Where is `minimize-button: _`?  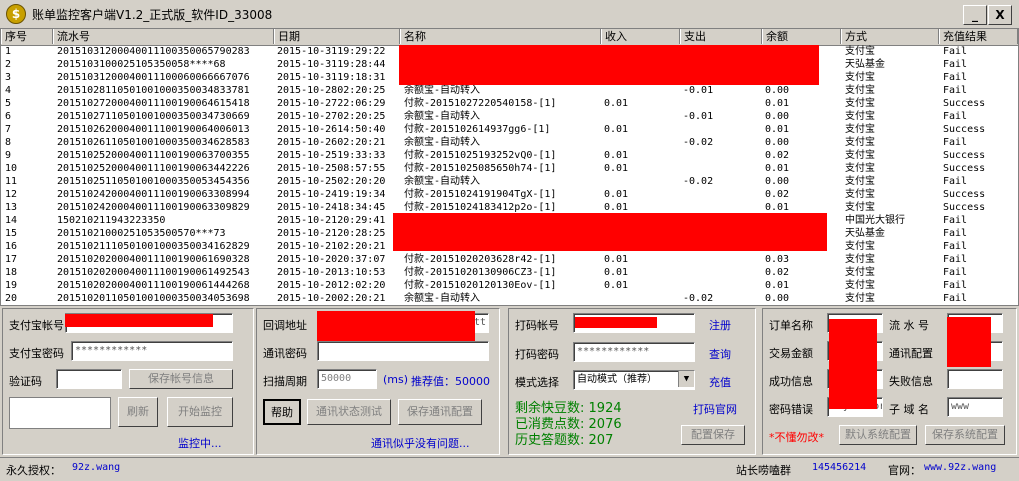 minimize-button: _ is located at coordinates (975, 15).